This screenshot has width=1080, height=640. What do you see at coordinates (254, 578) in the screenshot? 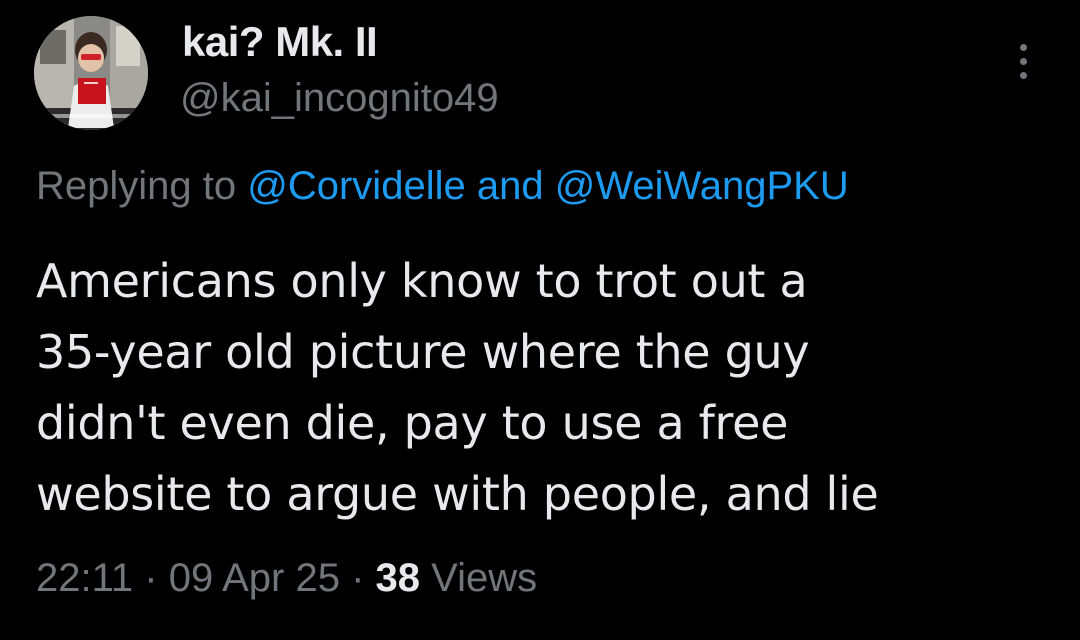
I see `tweet-date: 09 Apr 25` at bounding box center [254, 578].